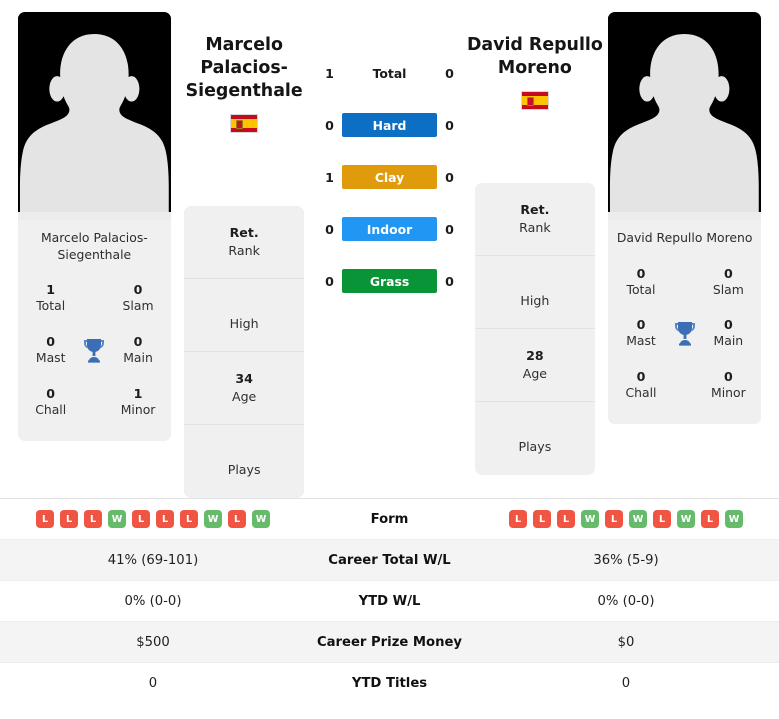  I want to click on stat-row-label: YTD Titles, so click(389, 683).